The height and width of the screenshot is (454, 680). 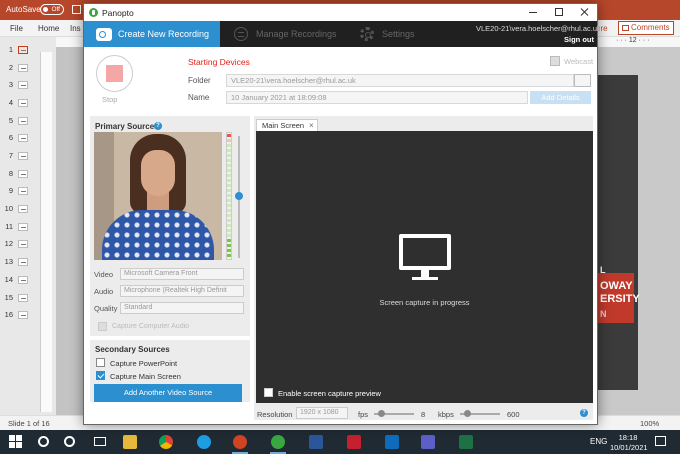 I want to click on slide-thumb: 3, so click(x=19, y=85).